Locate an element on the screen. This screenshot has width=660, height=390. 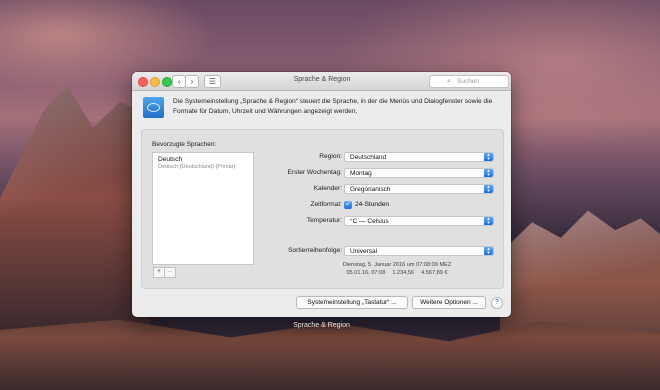
first-weekday-row: Erster Wochentag: Montag ▴ ▾ is located at coordinates (375, 173).